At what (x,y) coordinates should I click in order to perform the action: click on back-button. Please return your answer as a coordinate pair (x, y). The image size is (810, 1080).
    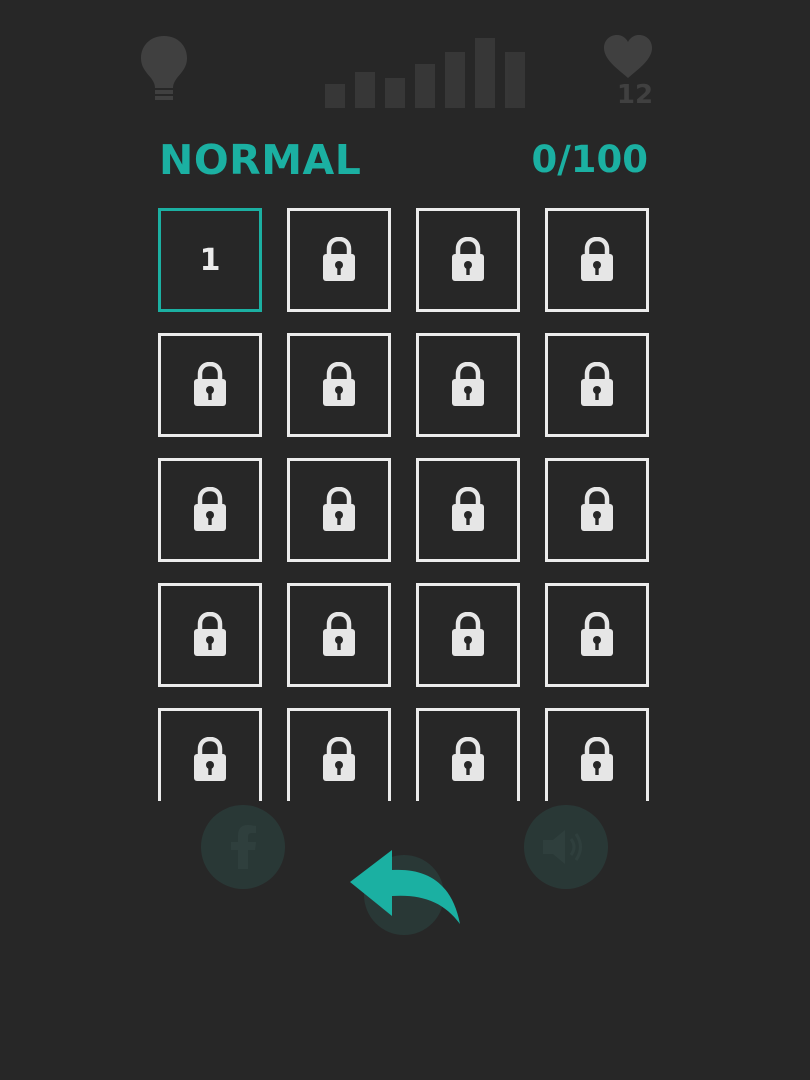
    Looking at the image, I should click on (406, 888).